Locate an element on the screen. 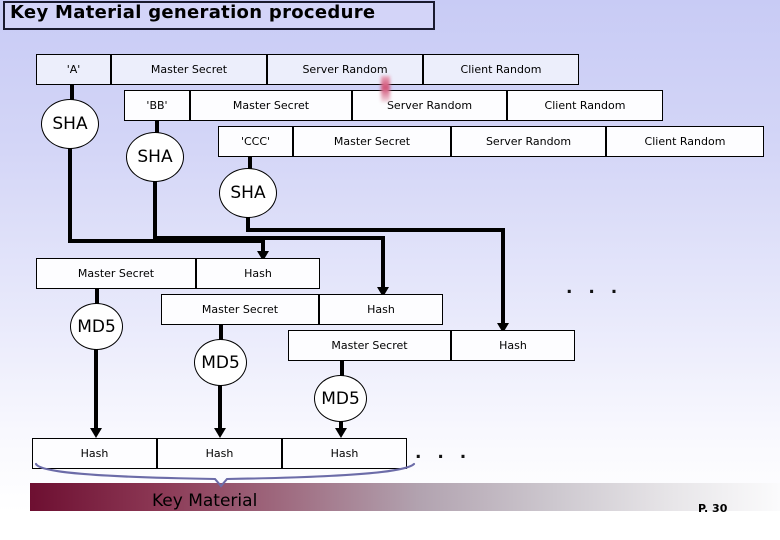  ellipsis-mid: . . . is located at coordinates (594, 288).